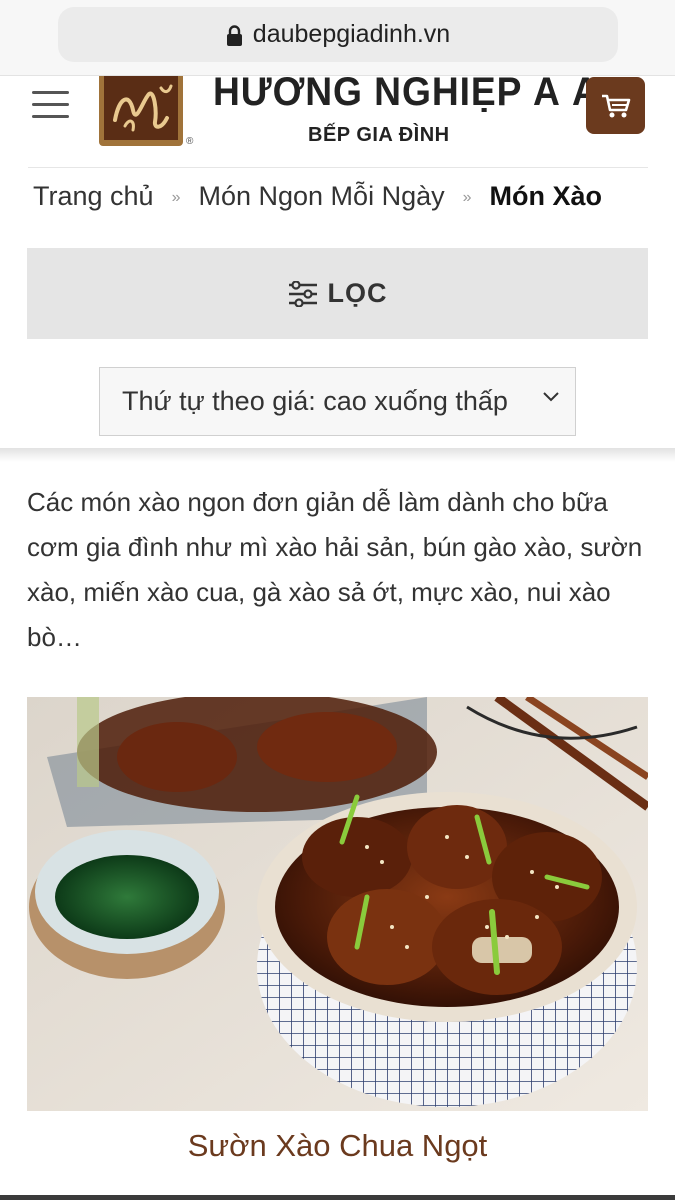 Image resolution: width=675 pixels, height=1200 pixels. I want to click on filter-label: LỌC, so click(357, 293).